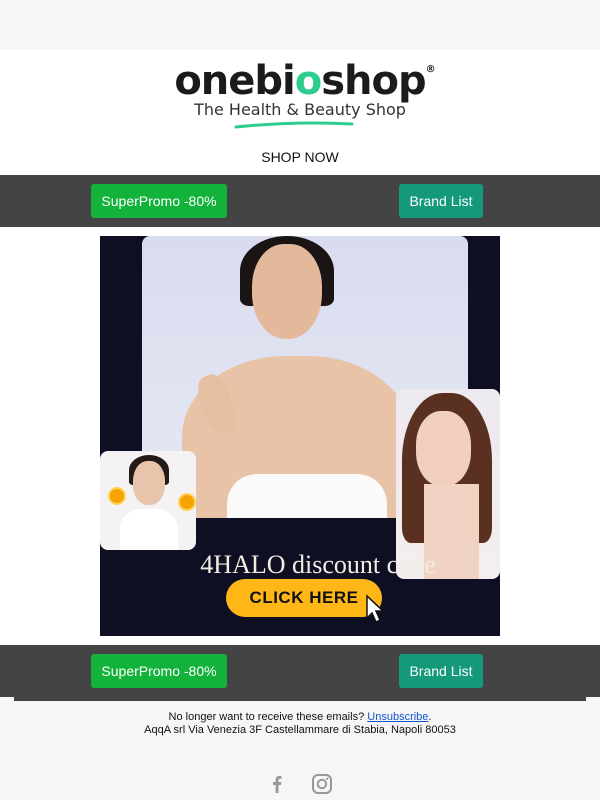 This screenshot has height=800, width=600. Describe the element at coordinates (149, 483) in the screenshot. I see `left-model-face` at that location.